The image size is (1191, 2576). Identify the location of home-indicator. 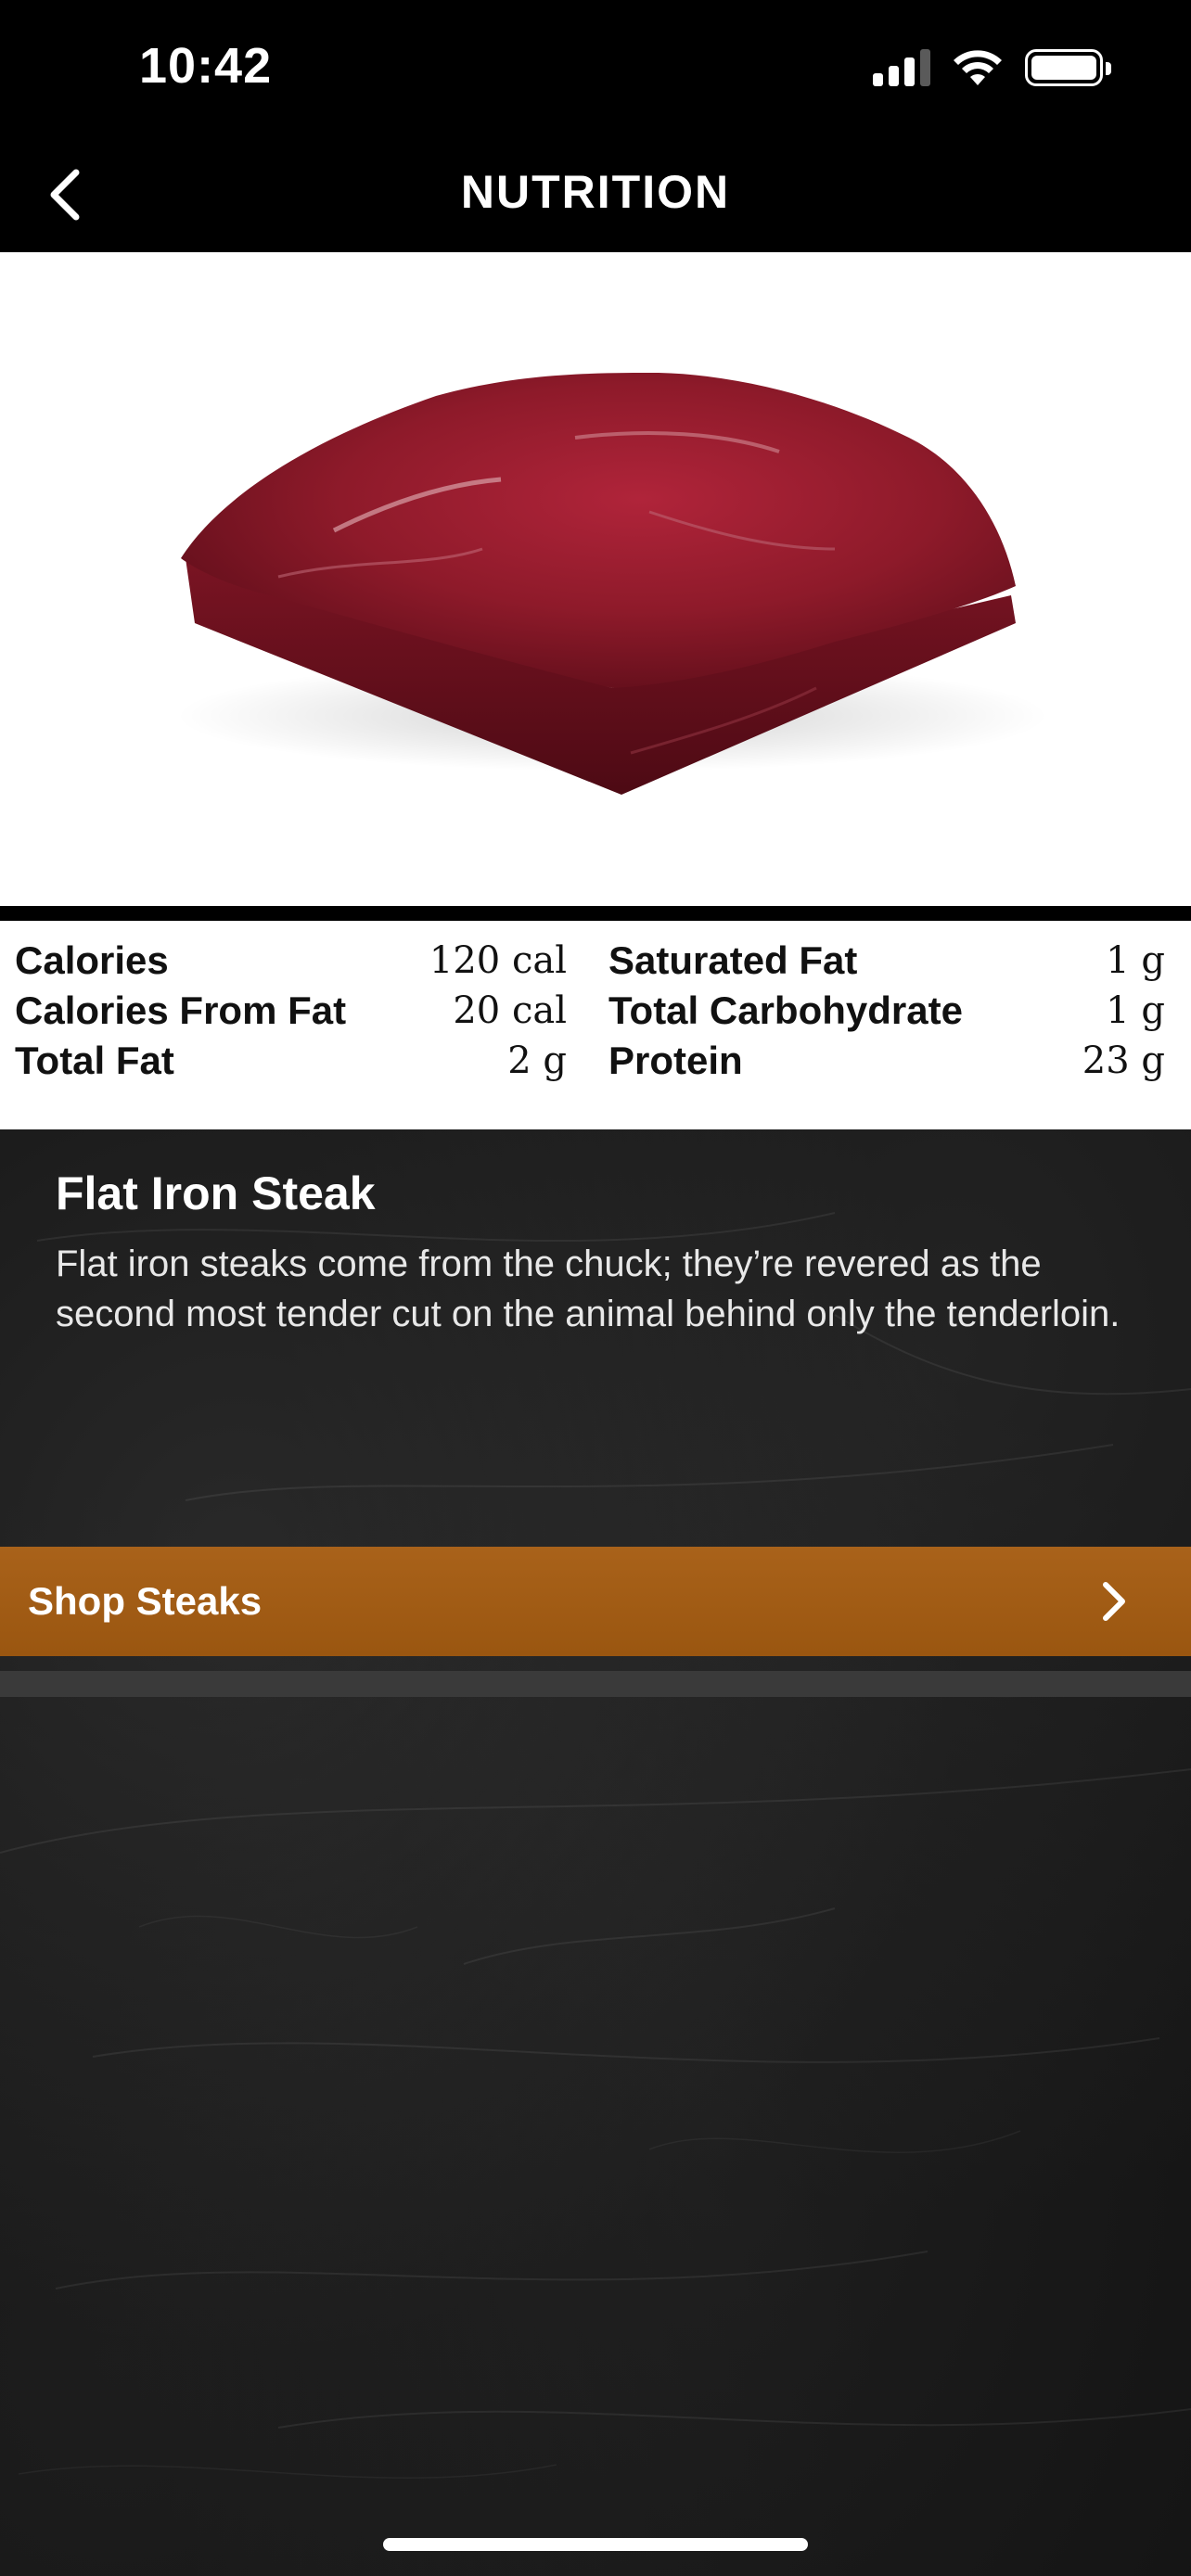
(595, 2544).